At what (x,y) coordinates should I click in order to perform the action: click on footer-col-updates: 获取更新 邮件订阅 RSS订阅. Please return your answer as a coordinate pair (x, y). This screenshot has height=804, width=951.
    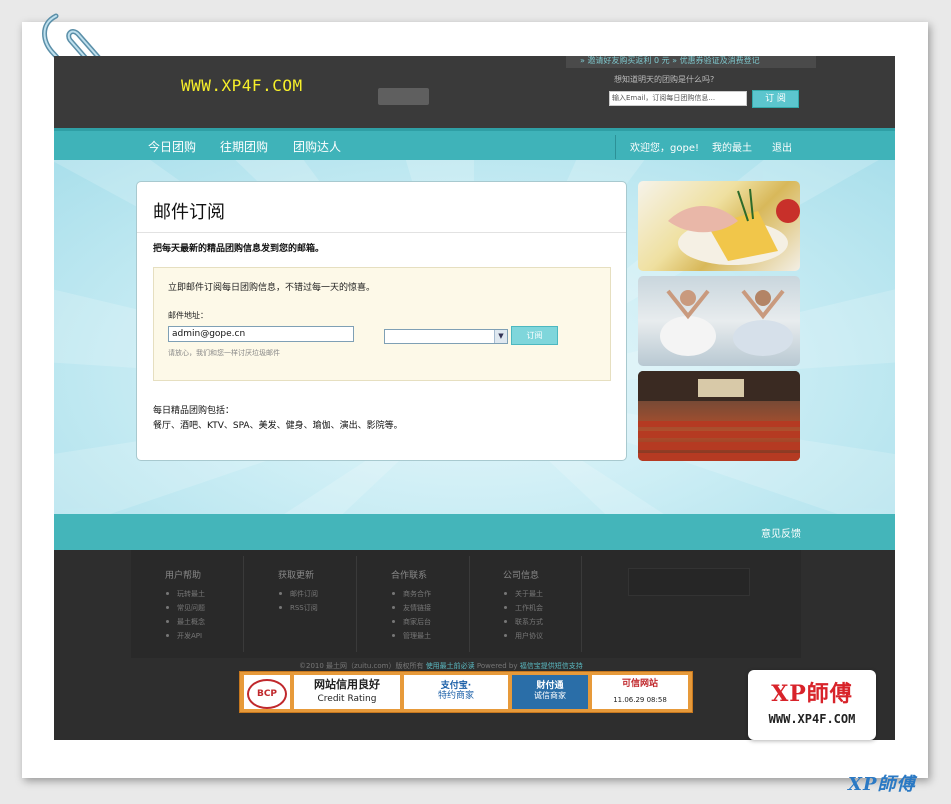
    Looking at the image, I should click on (298, 591).